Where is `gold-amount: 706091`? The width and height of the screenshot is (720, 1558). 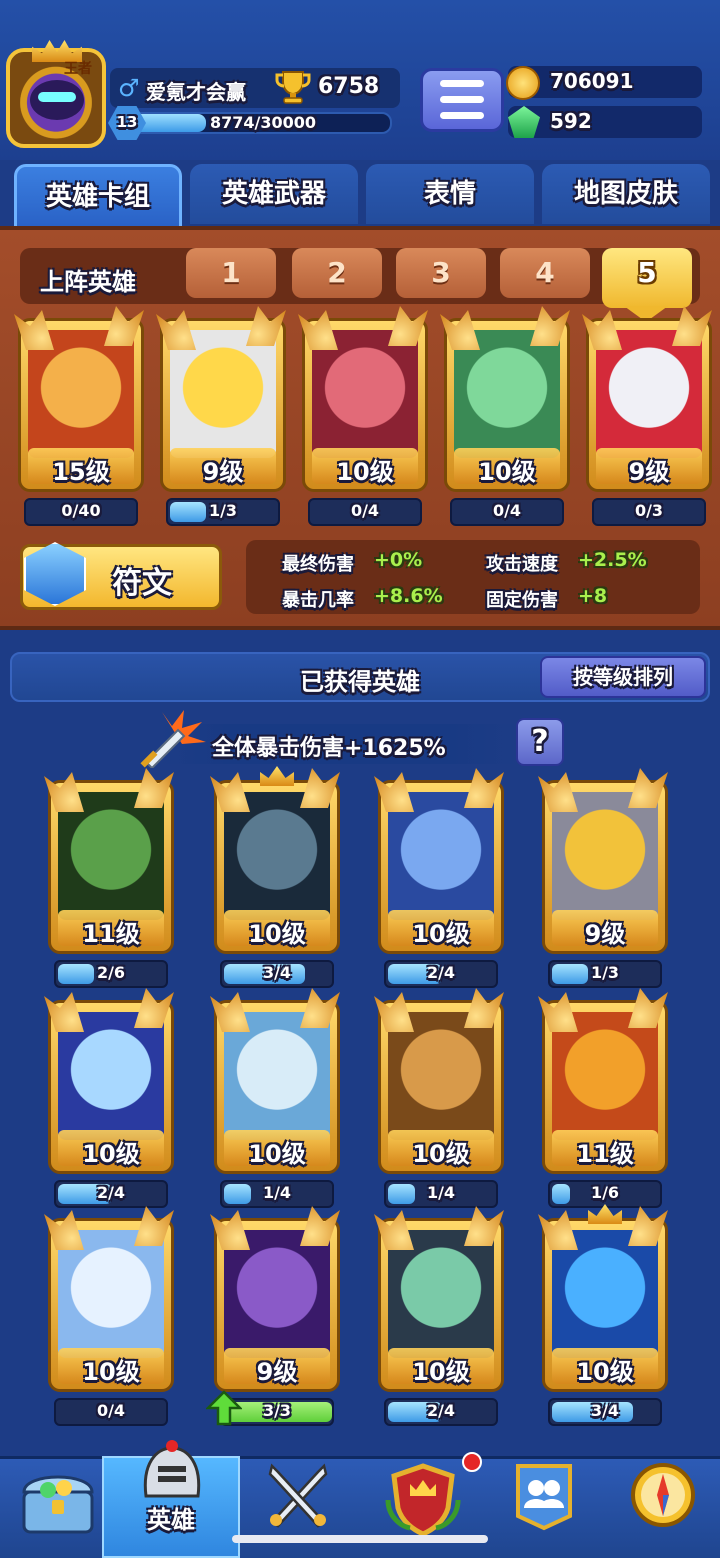
gold-amount: 706091 is located at coordinates (592, 81).